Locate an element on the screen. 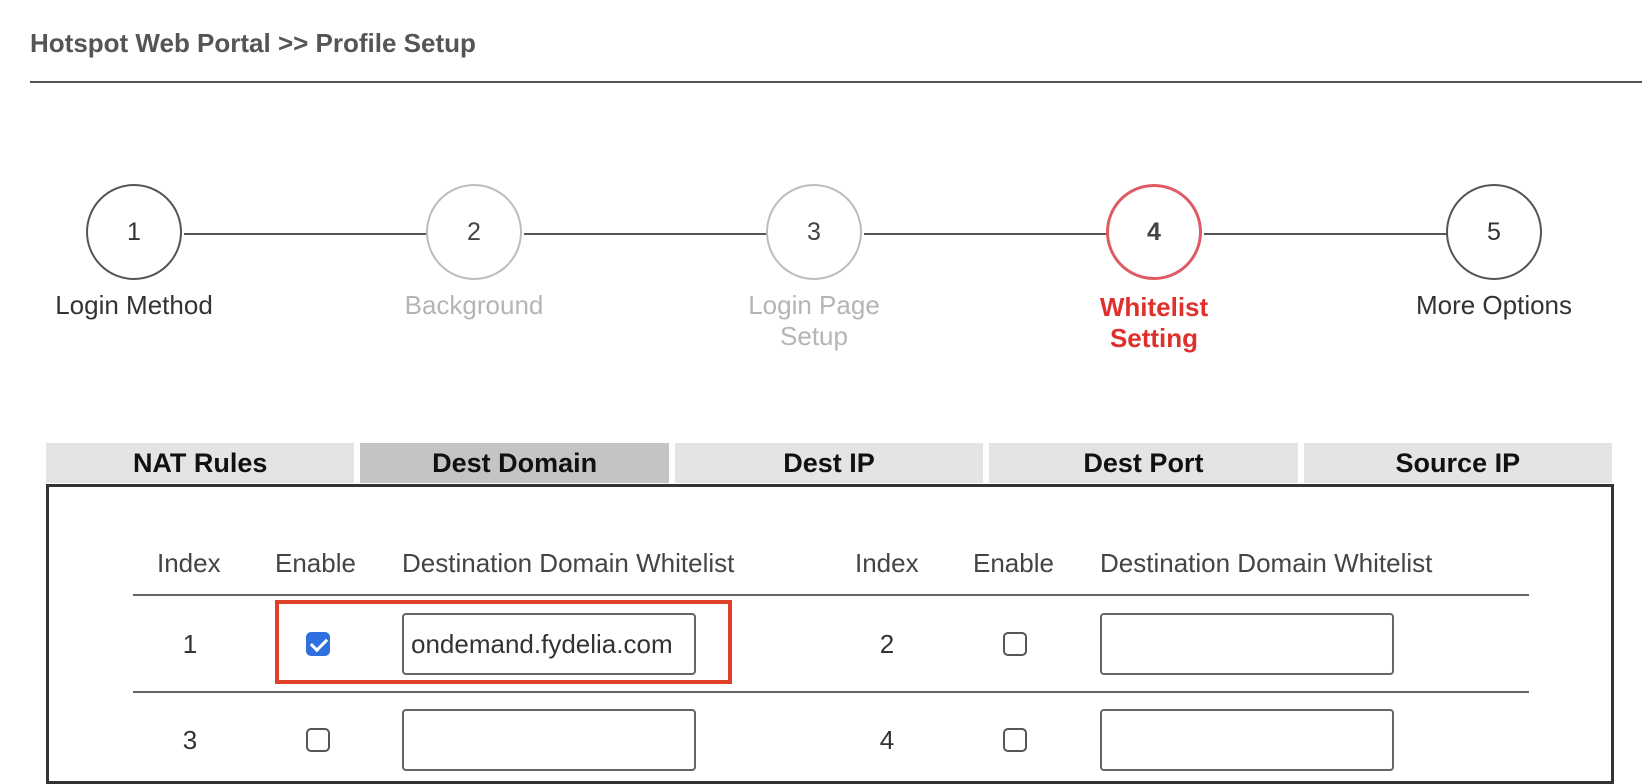 The width and height of the screenshot is (1642, 784). tab-dest-domain: Dest Domain is located at coordinates (514, 463).